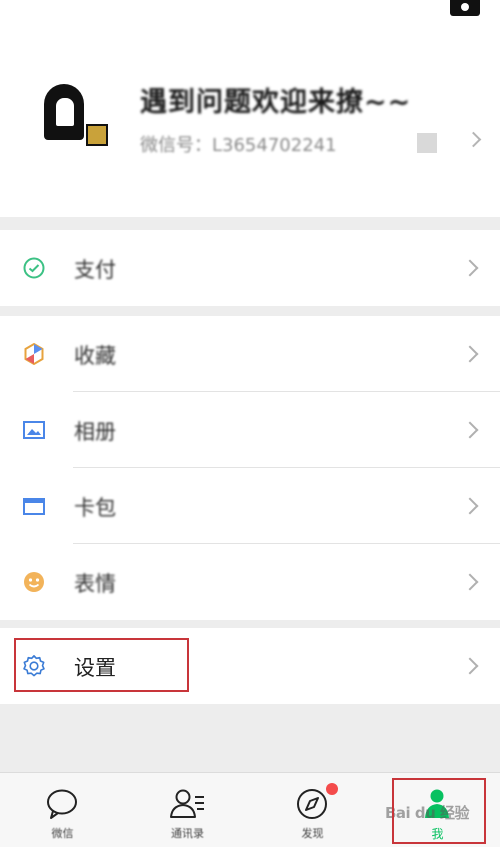 The height and width of the screenshot is (847, 500). Describe the element at coordinates (62, 833) in the screenshot. I see `tab-label: 微信` at that location.